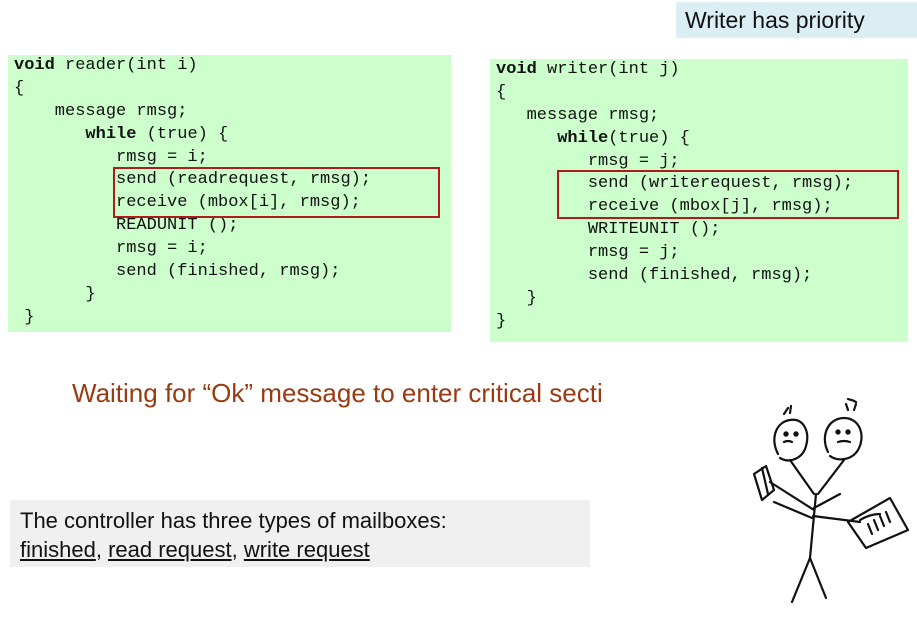  Describe the element at coordinates (111, 249) in the screenshot. I see `code-line: rmsg = i;` at that location.